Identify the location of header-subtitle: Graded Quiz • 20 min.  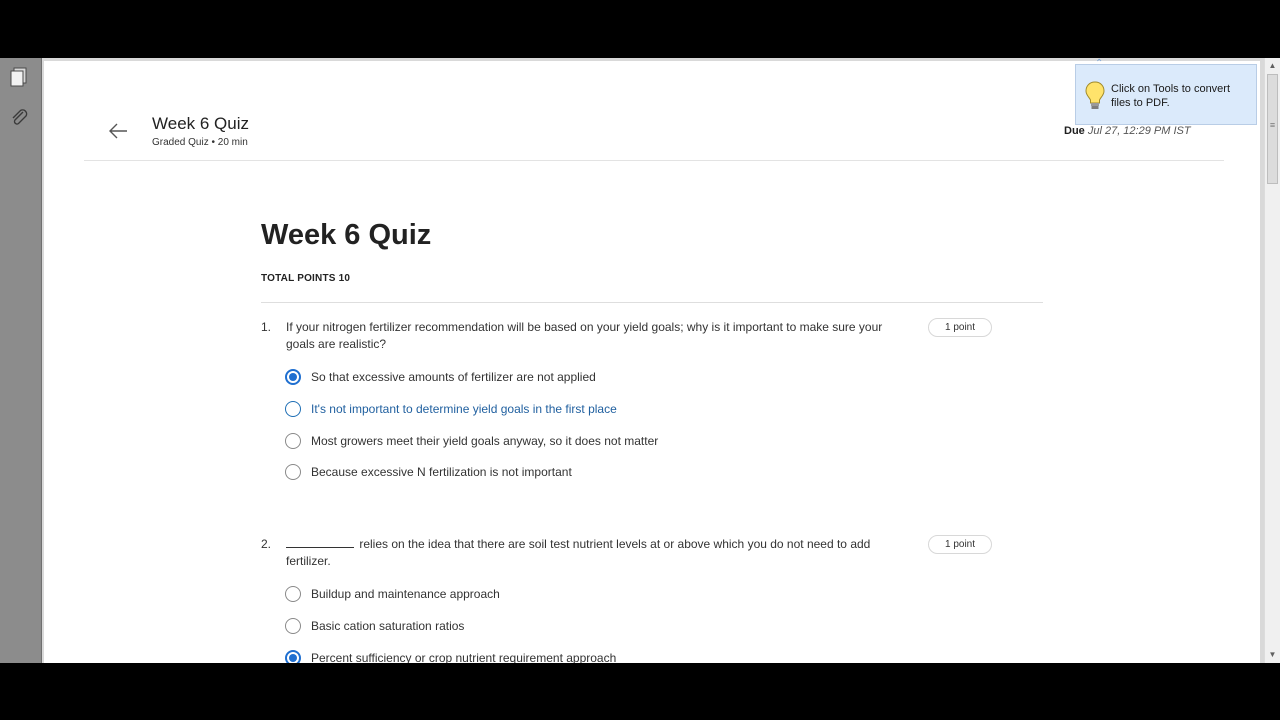
(200, 142).